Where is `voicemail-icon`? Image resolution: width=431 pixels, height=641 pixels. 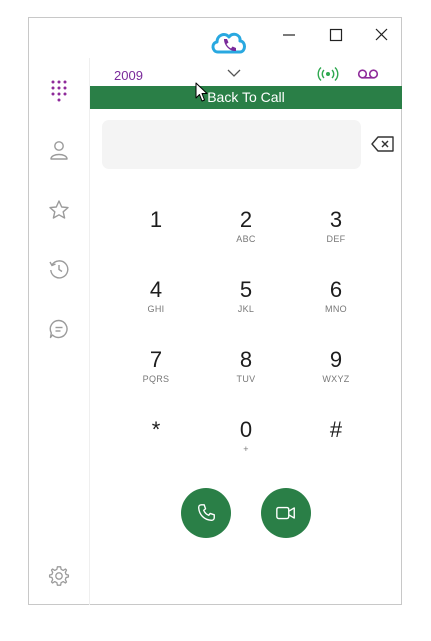
voicemail-icon is located at coordinates (368, 74).